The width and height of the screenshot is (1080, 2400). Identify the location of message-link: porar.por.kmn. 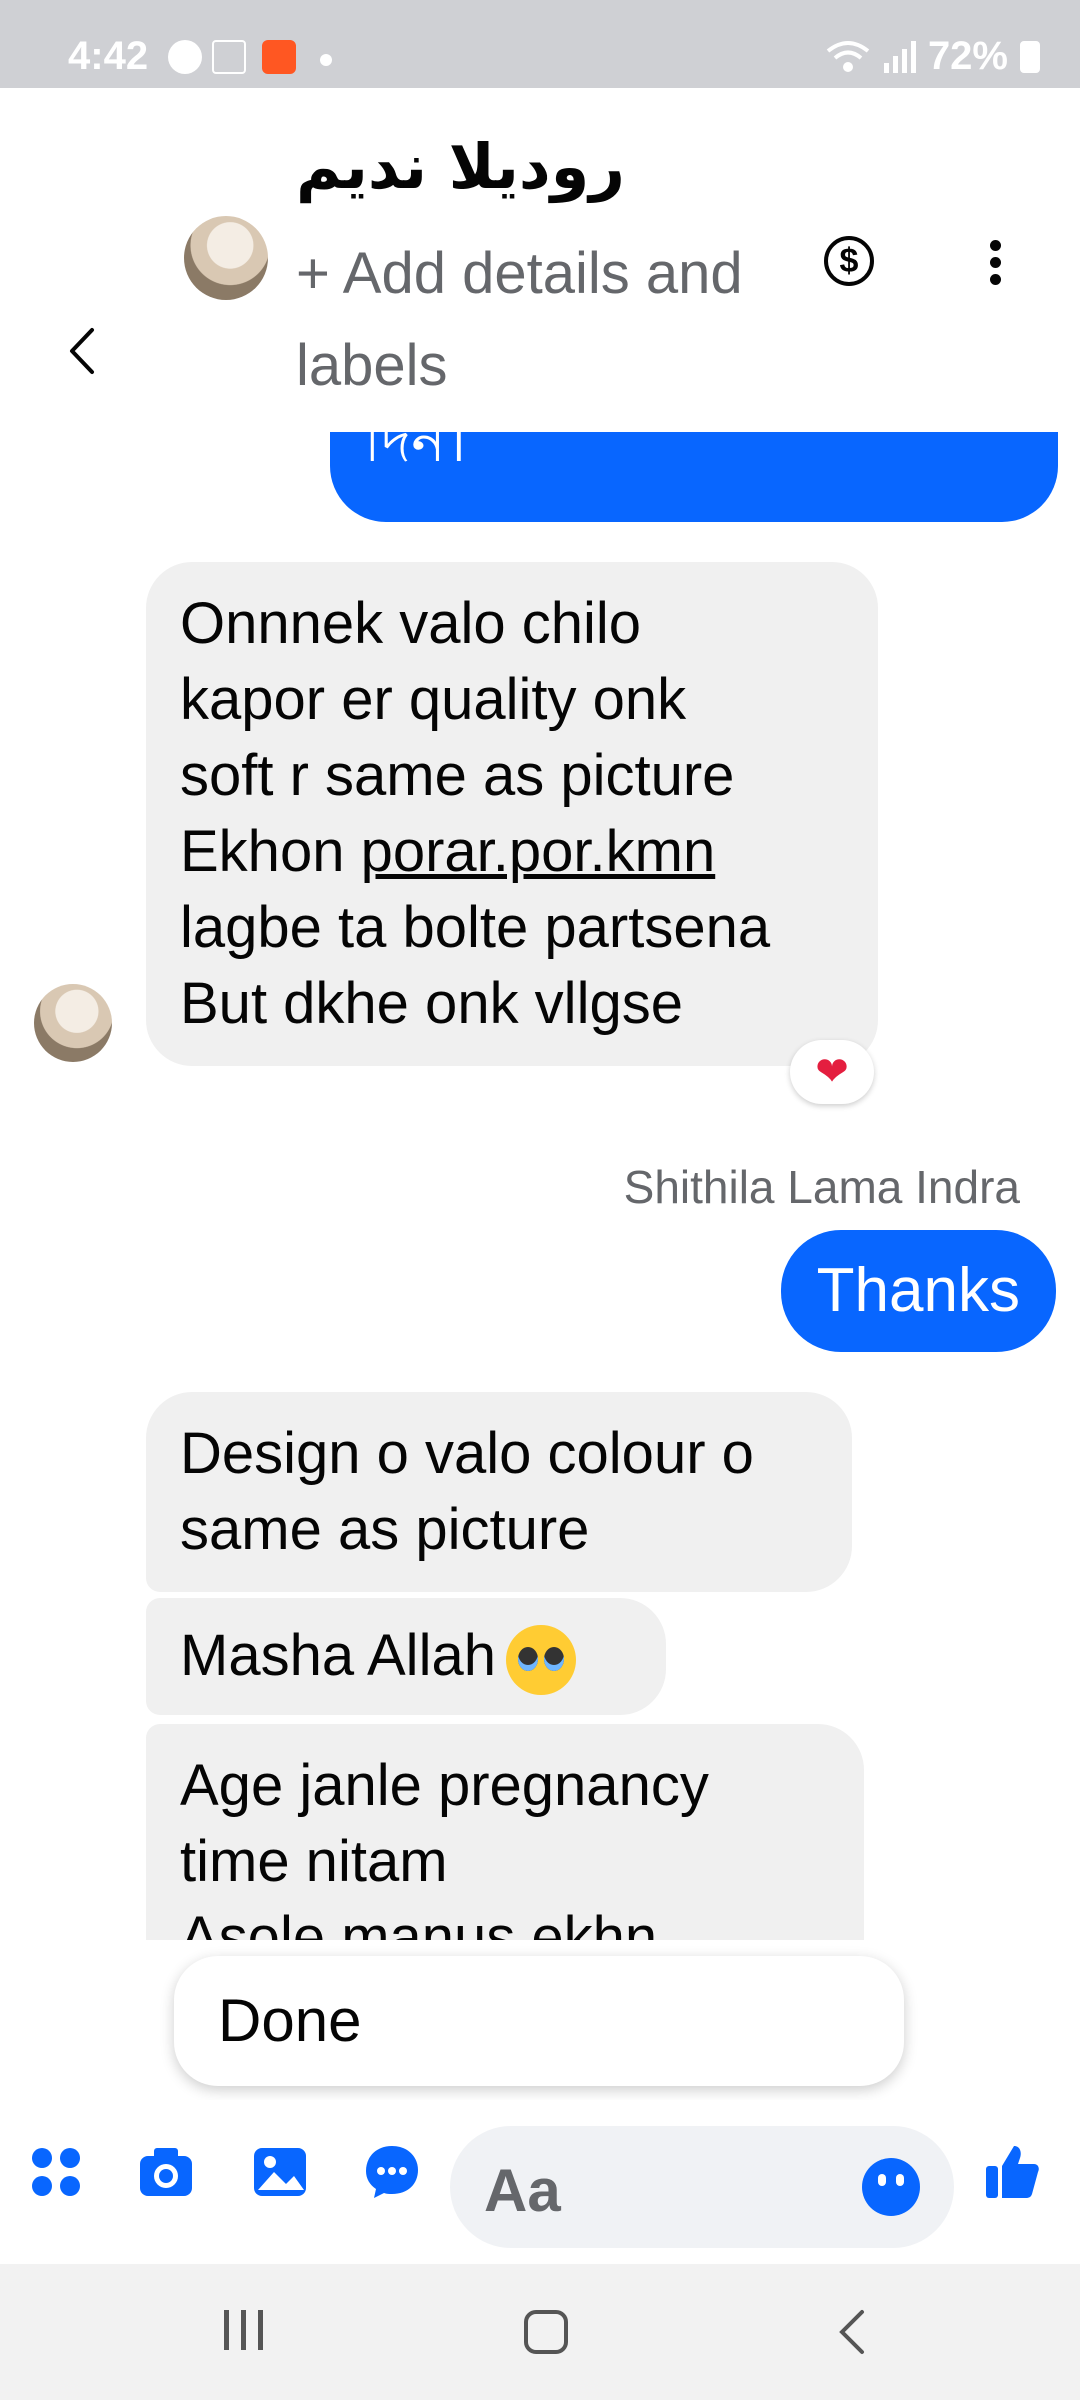
(538, 851).